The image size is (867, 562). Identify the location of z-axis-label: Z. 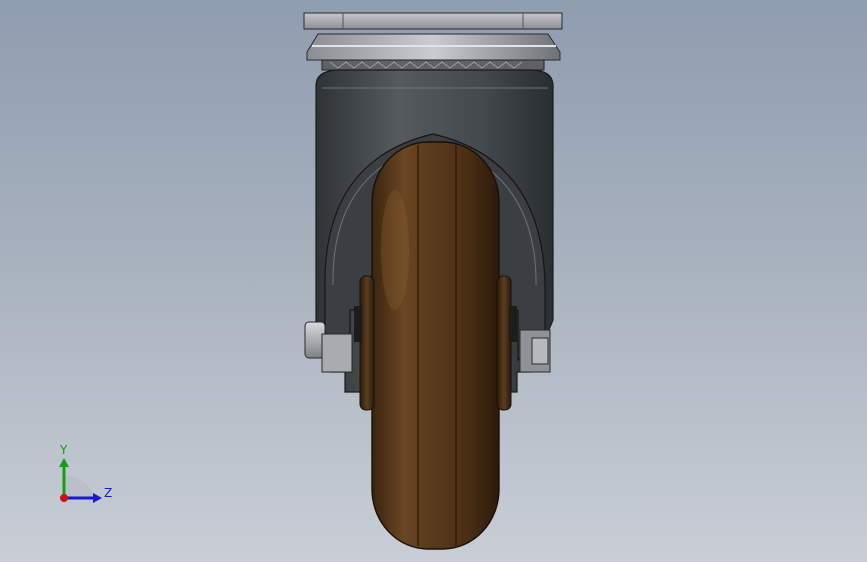
(108, 493).